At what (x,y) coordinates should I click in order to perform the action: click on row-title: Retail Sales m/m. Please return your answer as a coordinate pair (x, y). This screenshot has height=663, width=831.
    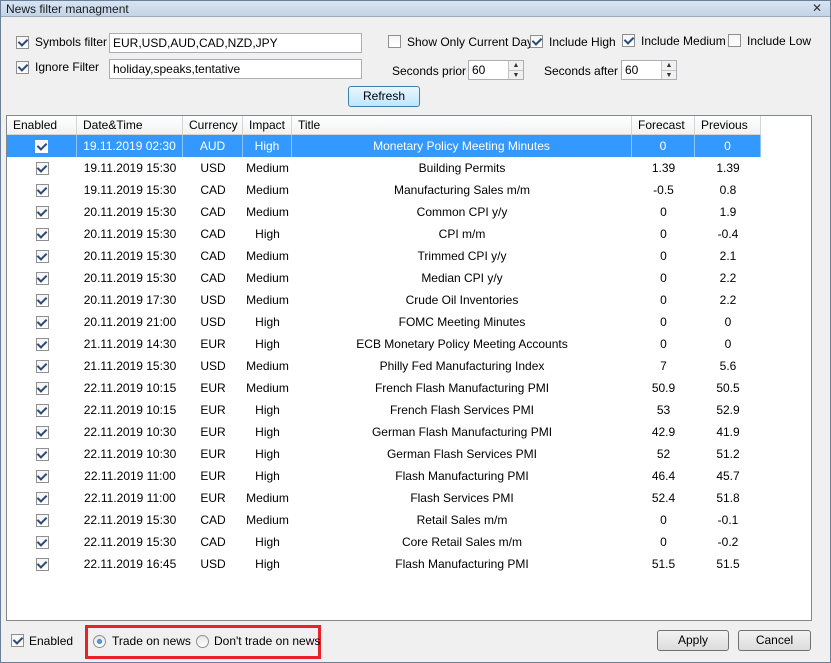
    Looking at the image, I should click on (462, 520).